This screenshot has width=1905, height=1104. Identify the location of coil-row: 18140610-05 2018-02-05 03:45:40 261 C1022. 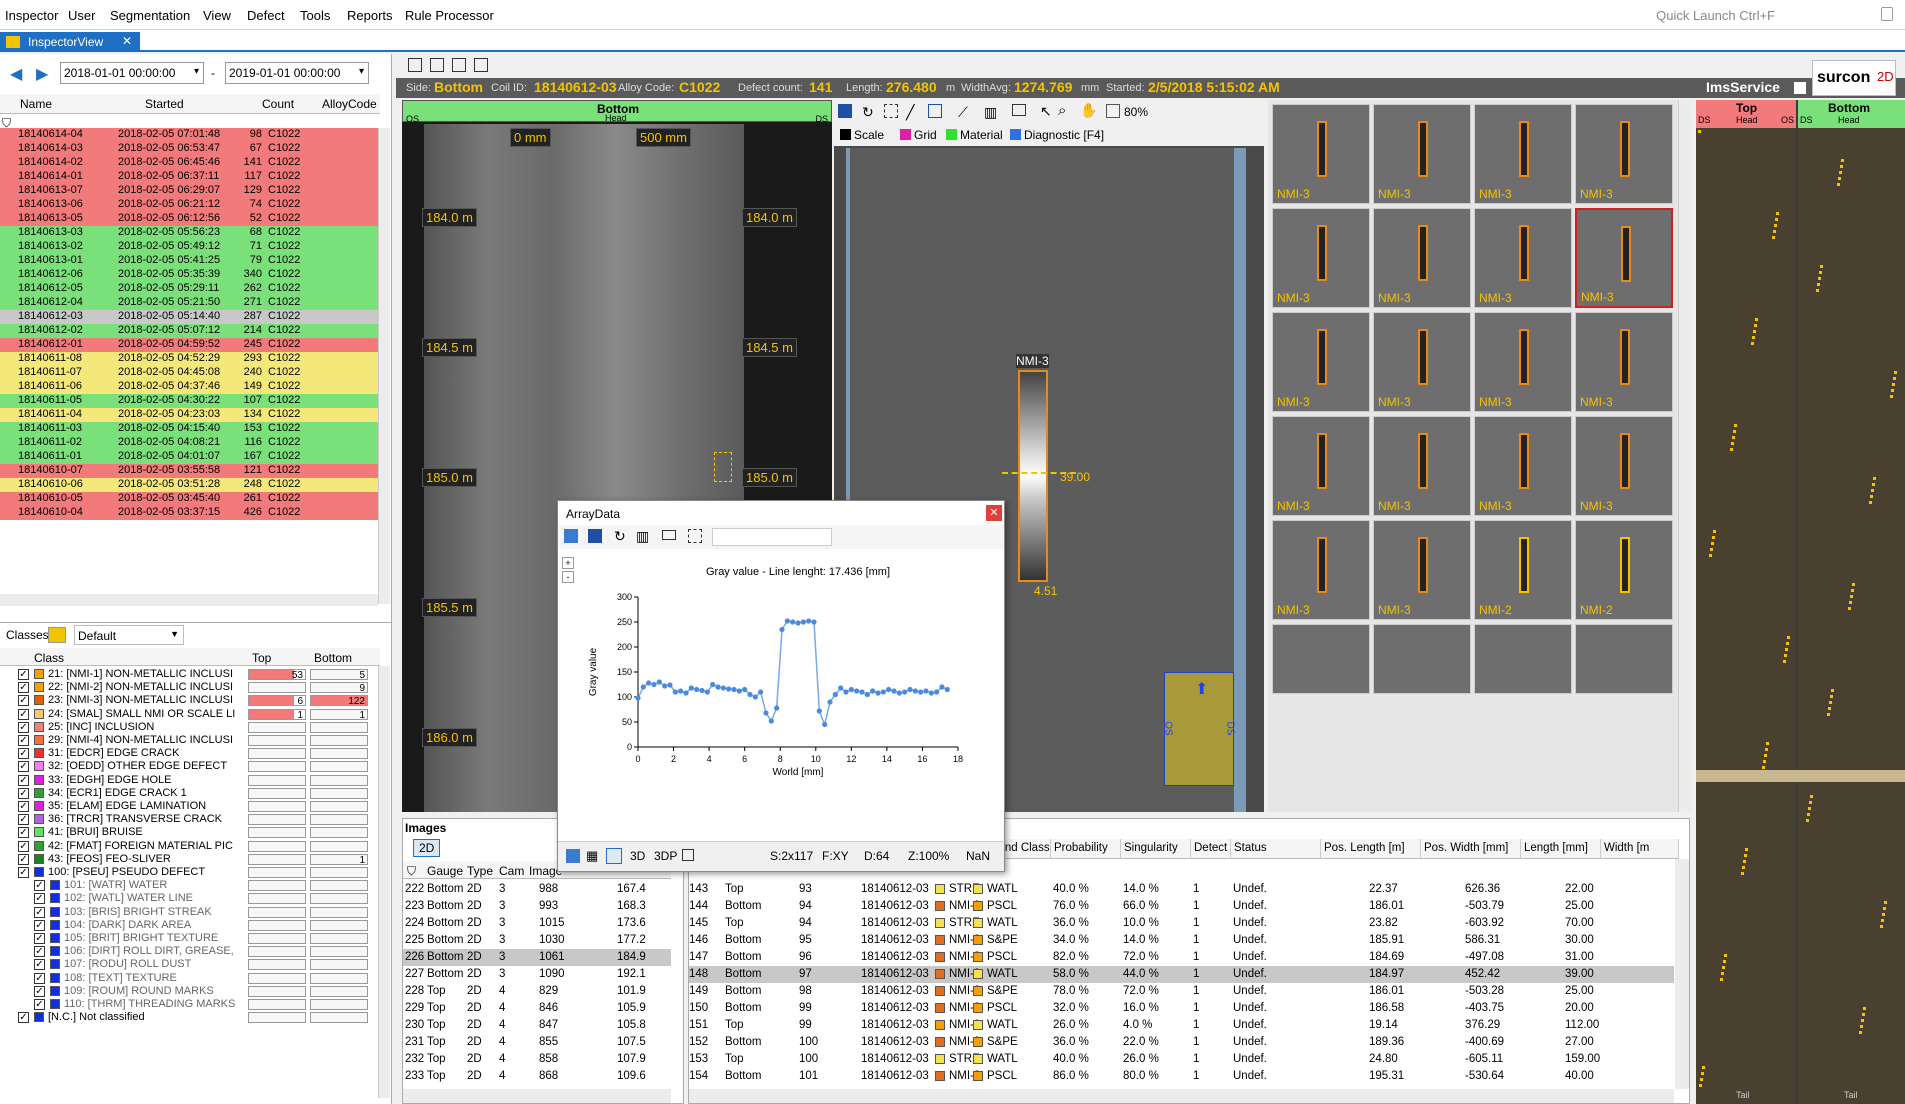
(189, 499).